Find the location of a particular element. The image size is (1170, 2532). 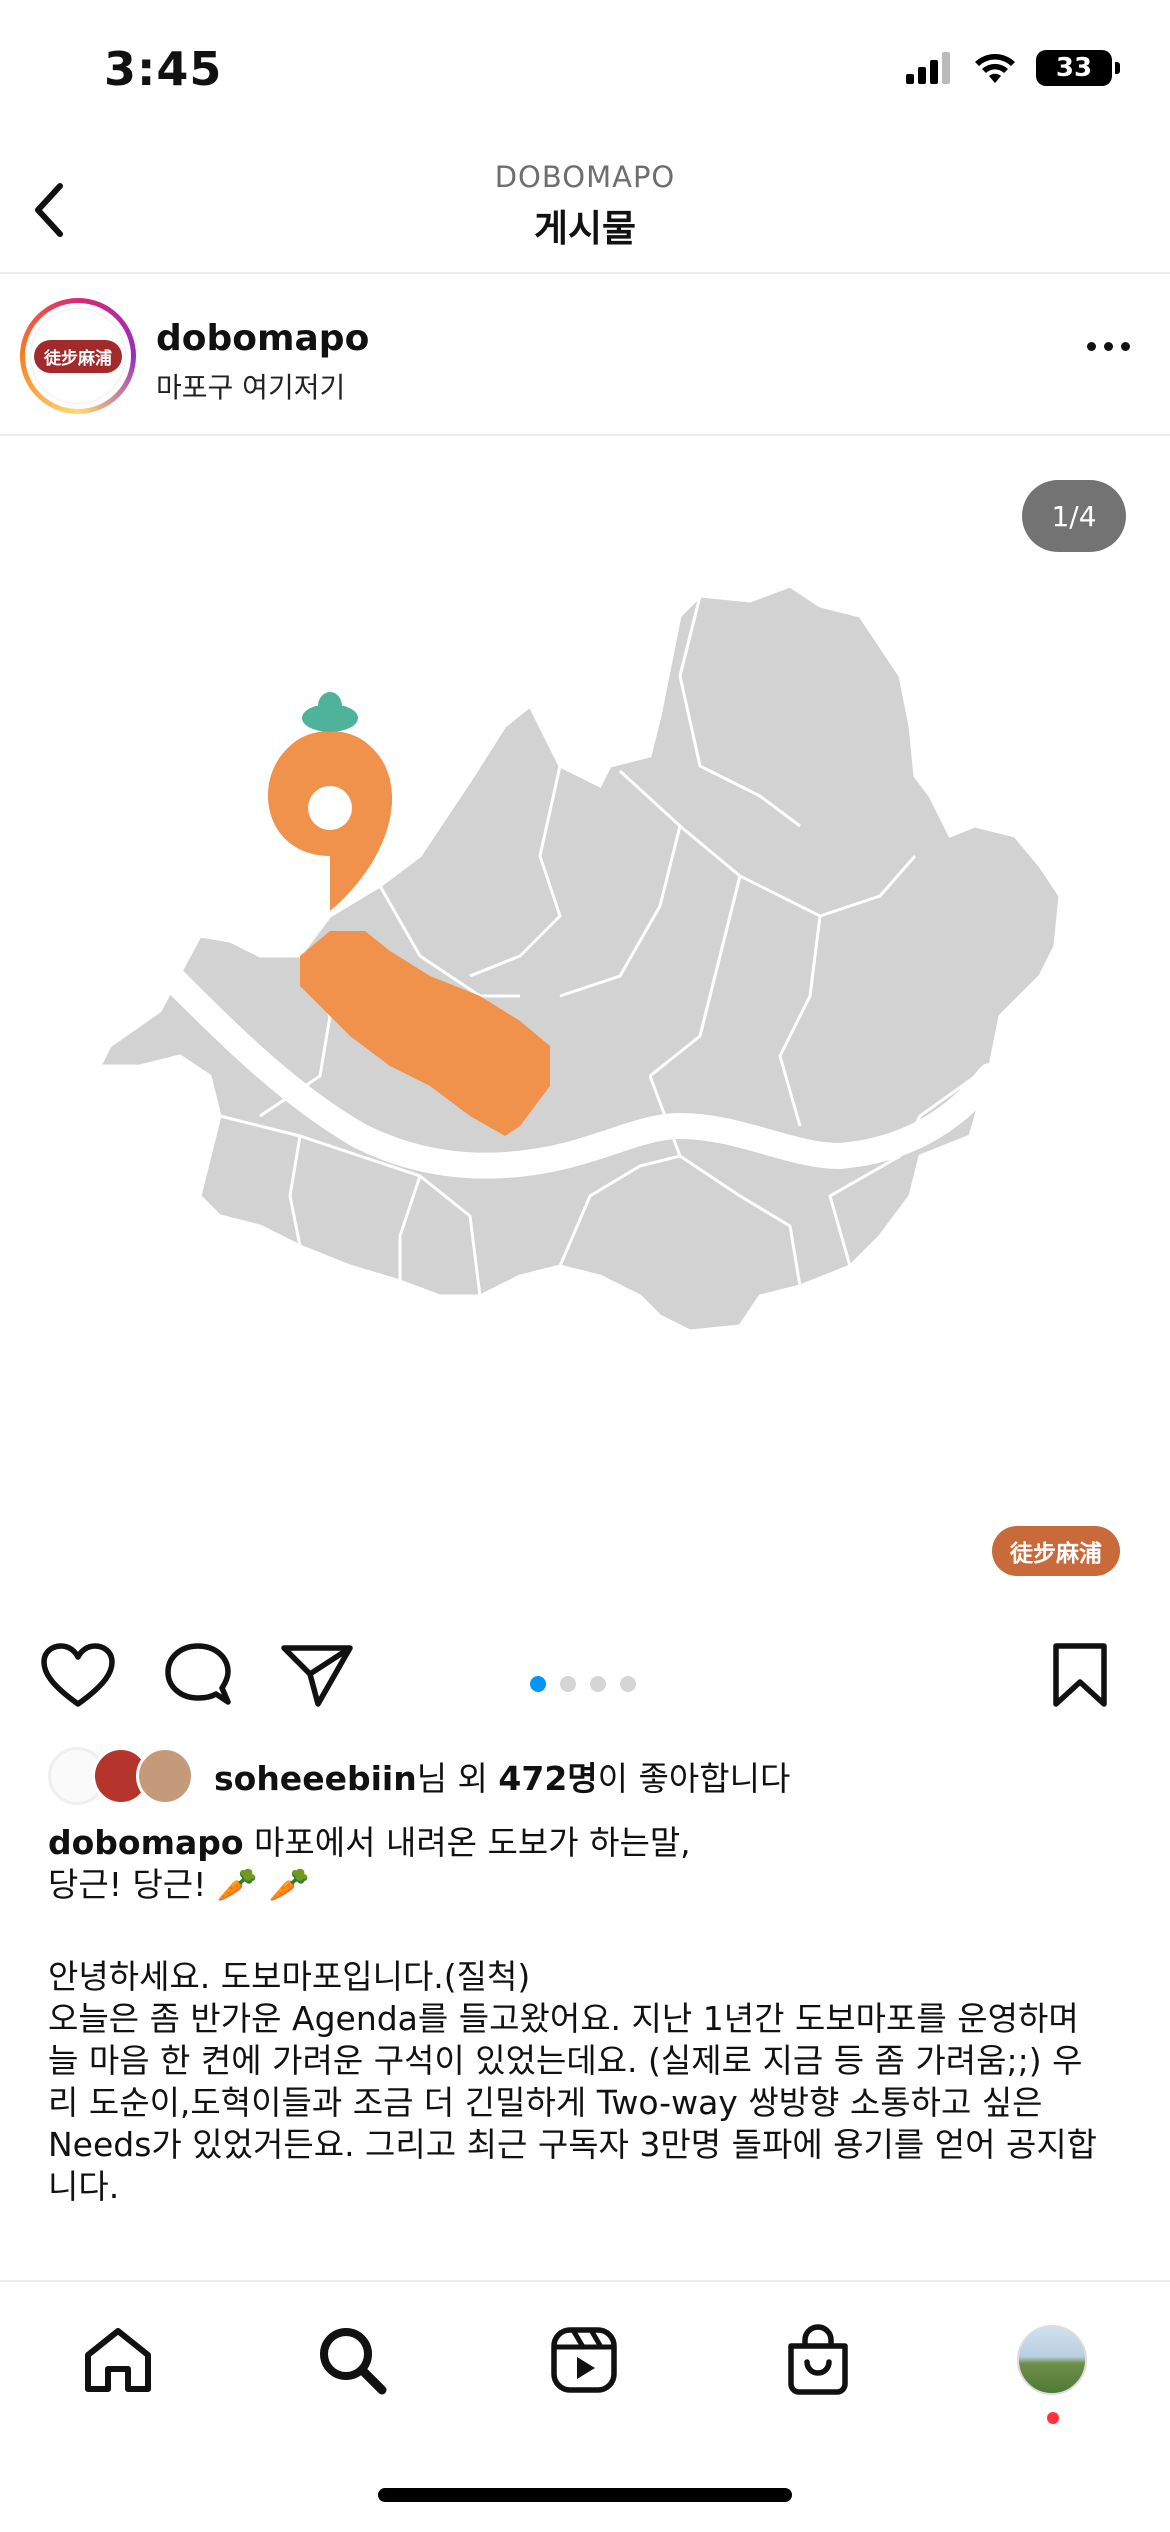

profile-avatar is located at coordinates (1052, 2360).